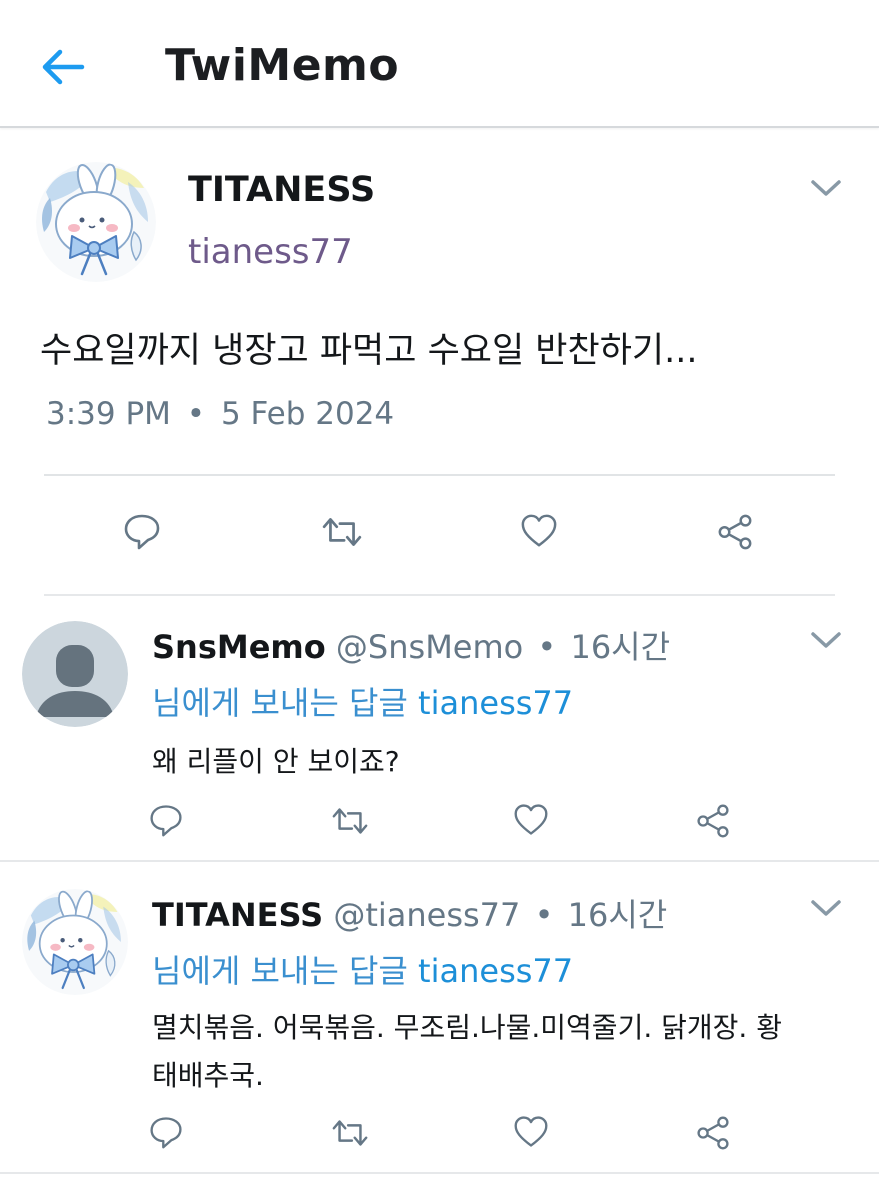 The image size is (879, 1200). I want to click on app-title: TwiMemo, so click(282, 65).